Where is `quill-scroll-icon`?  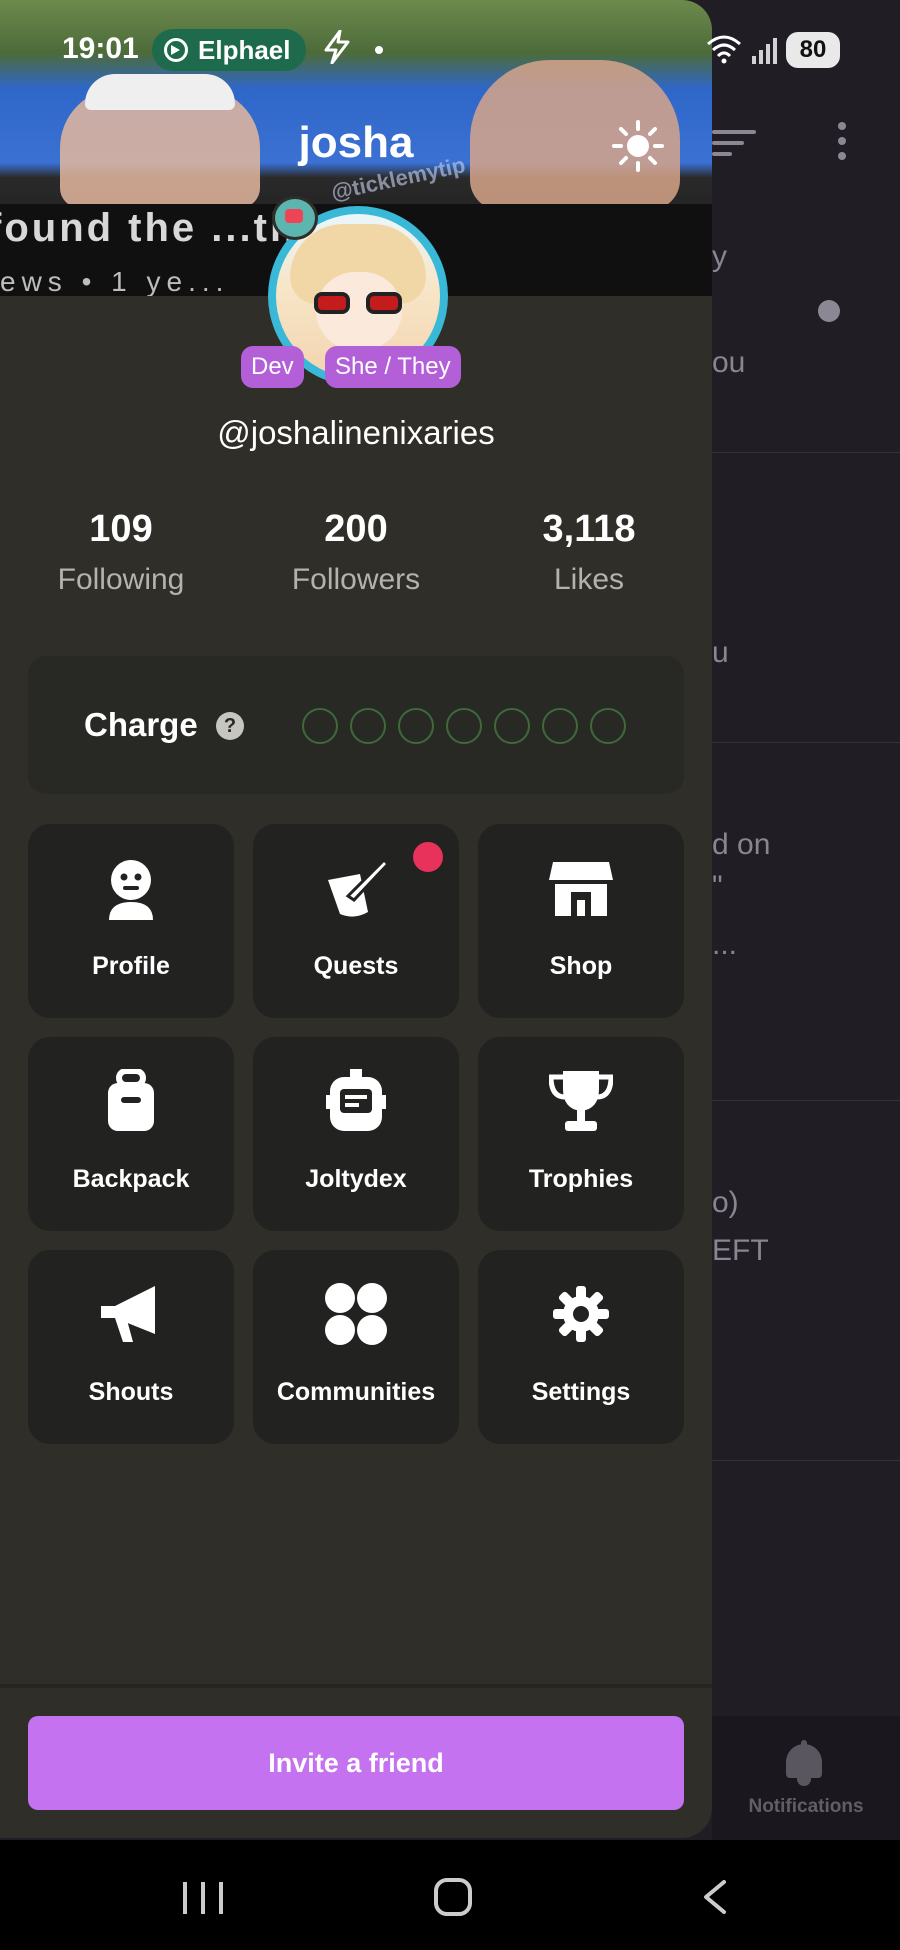 quill-scroll-icon is located at coordinates (358, 887).